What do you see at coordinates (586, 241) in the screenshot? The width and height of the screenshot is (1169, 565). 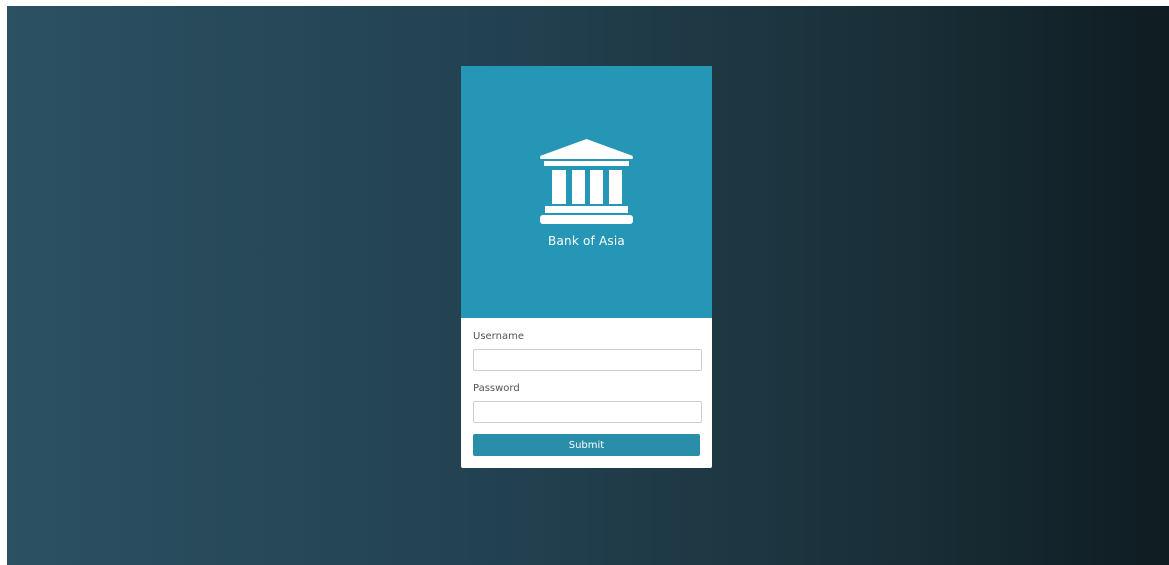 I see `bank-name: Bank of Asia` at bounding box center [586, 241].